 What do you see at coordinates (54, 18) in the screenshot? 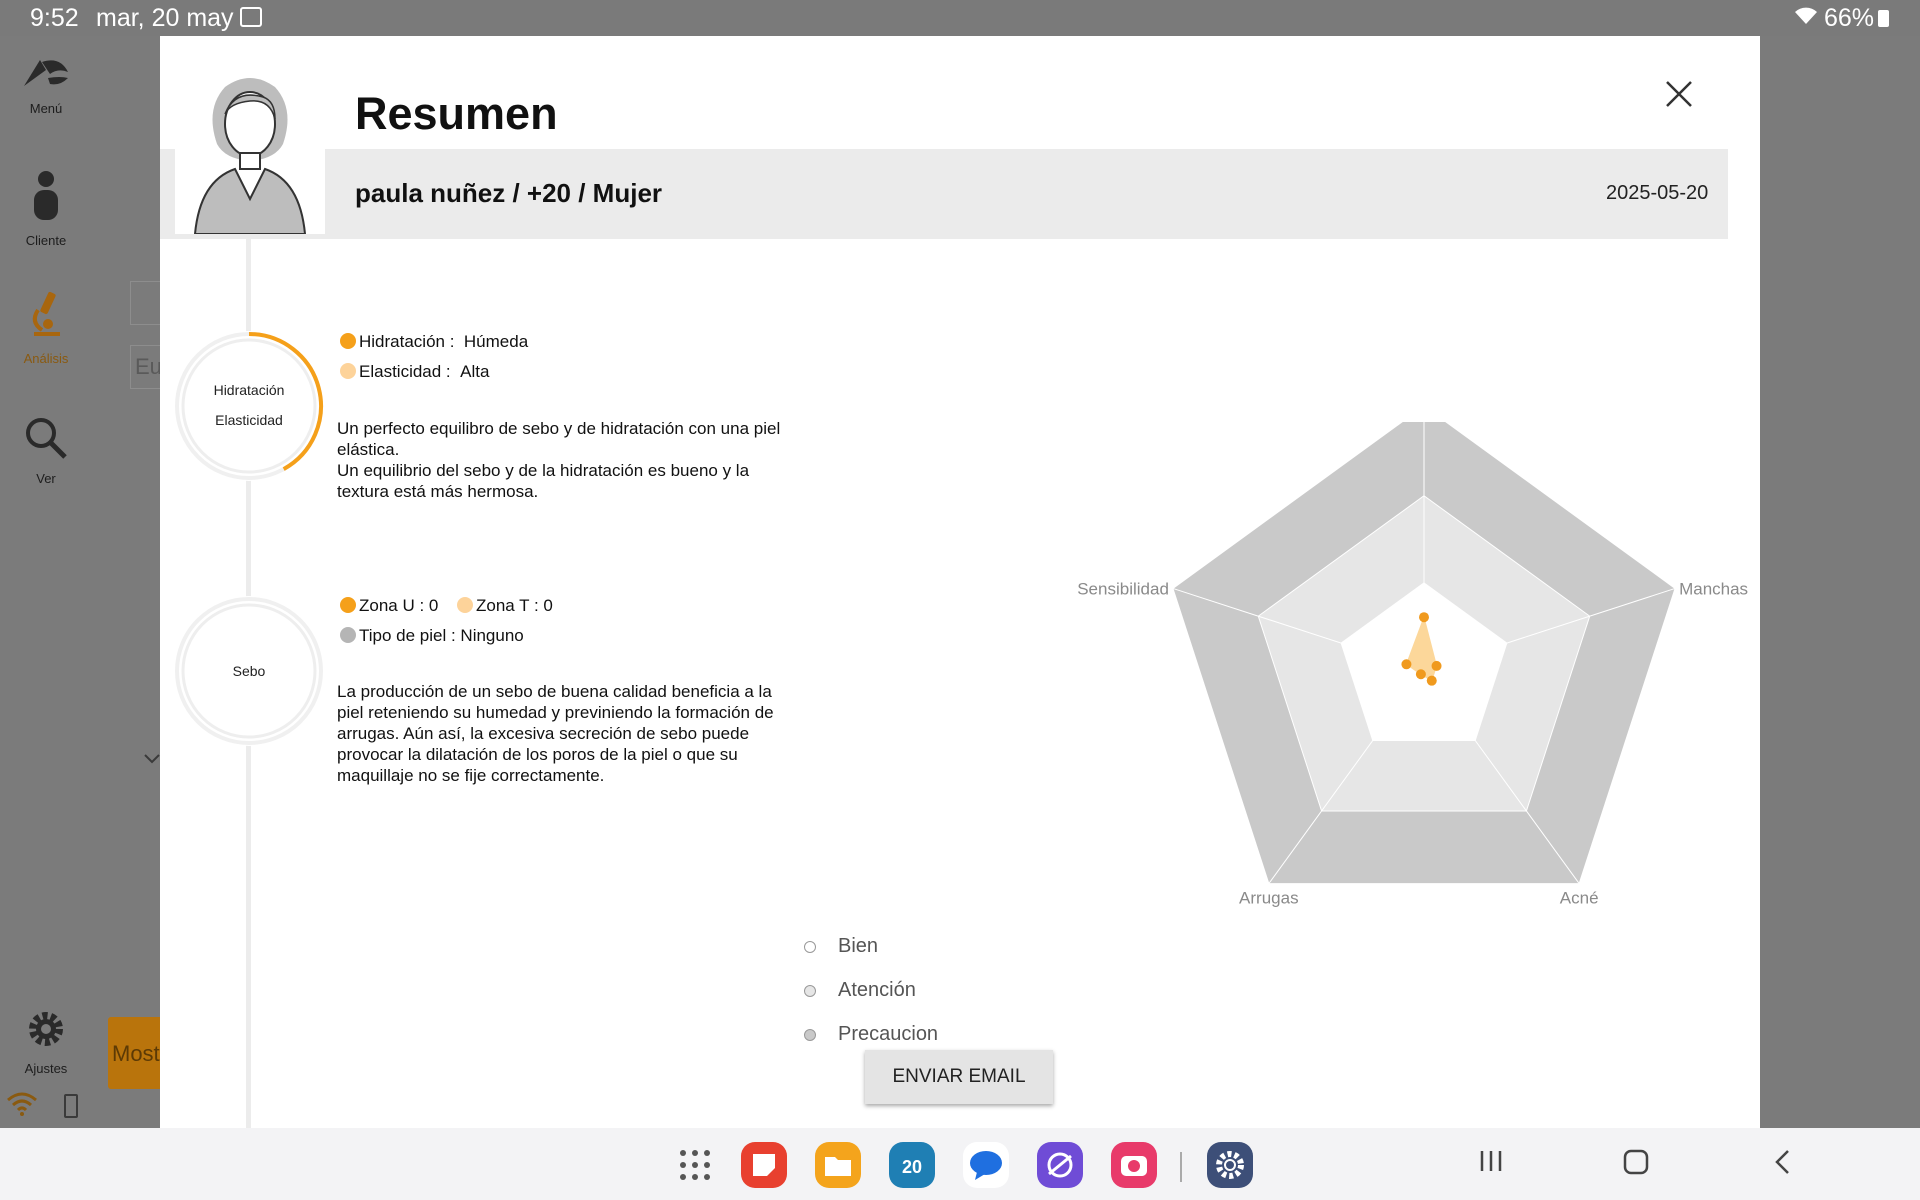
I see `status-time: 9:52` at bounding box center [54, 18].